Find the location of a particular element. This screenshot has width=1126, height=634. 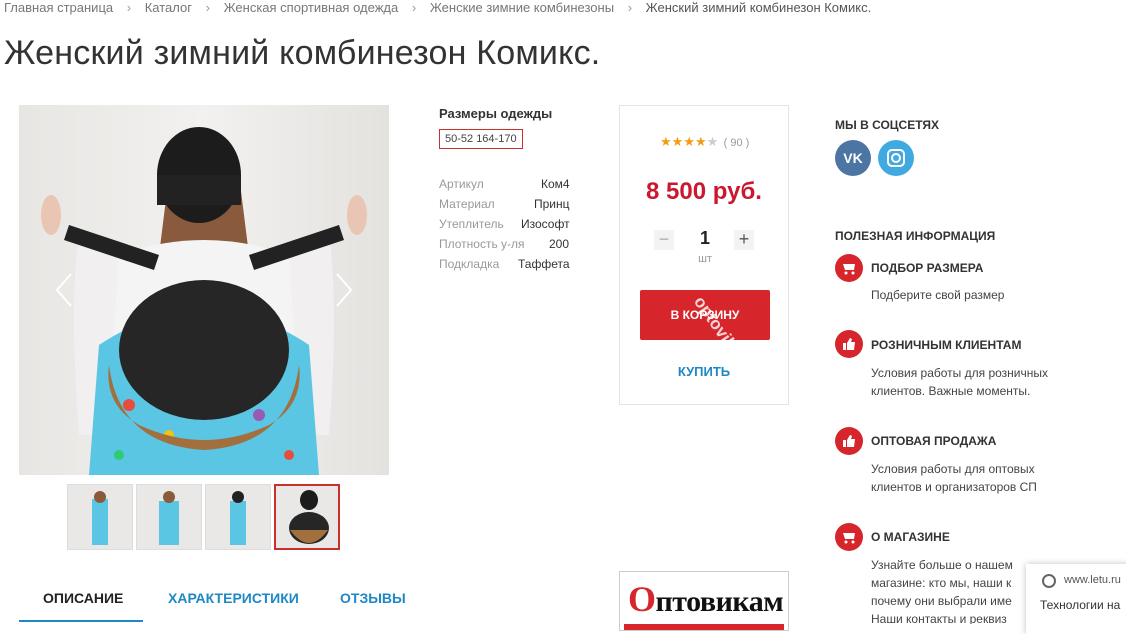

rating: ★★★★★ ( 90 ) is located at coordinates (704, 142).